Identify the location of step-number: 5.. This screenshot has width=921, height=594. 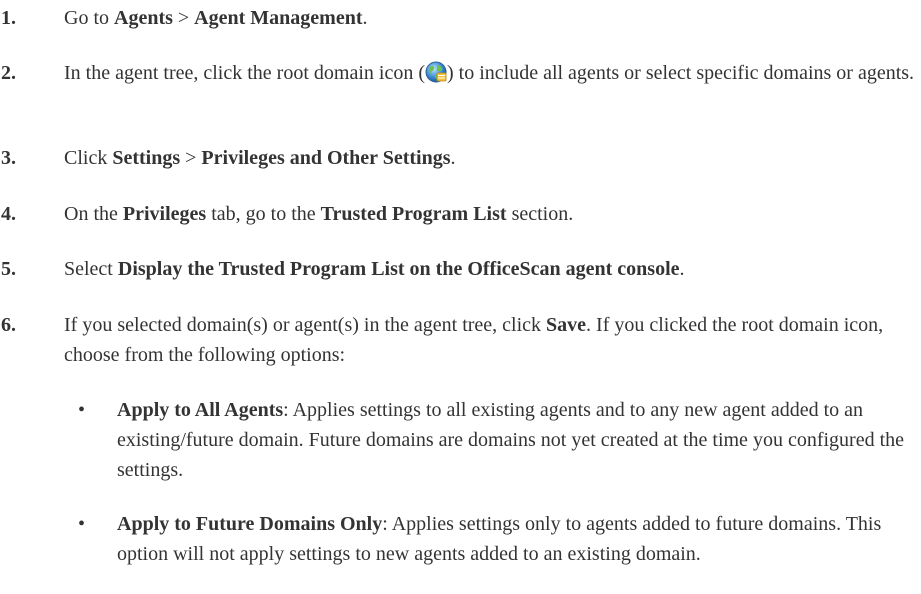
(8, 269).